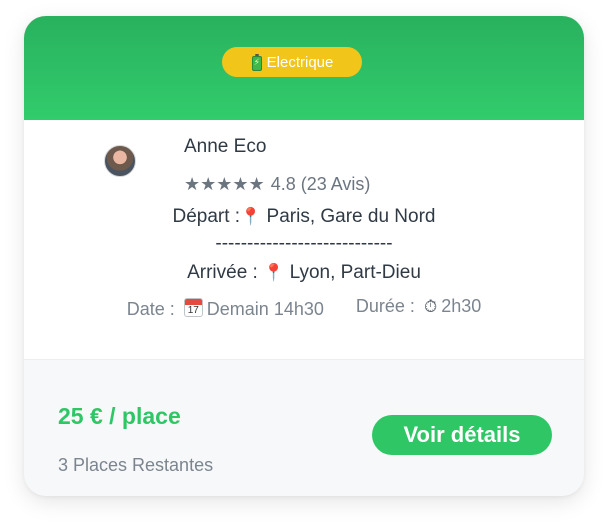 This screenshot has width=608, height=528. What do you see at coordinates (418, 308) in the screenshot?
I see `duration-info: Durée : ⏱ 2h30` at bounding box center [418, 308].